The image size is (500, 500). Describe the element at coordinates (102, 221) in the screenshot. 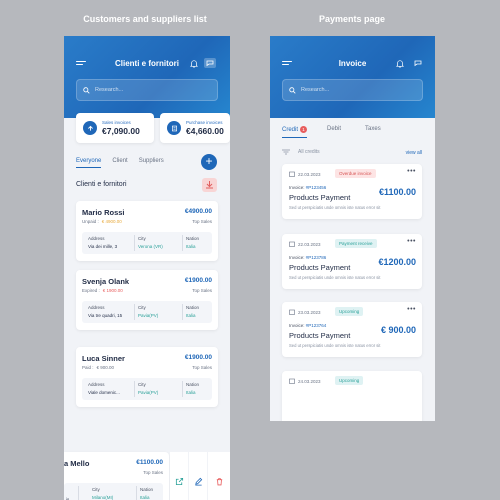

I see `customer-status: Unpaid : € 4900.00` at that location.